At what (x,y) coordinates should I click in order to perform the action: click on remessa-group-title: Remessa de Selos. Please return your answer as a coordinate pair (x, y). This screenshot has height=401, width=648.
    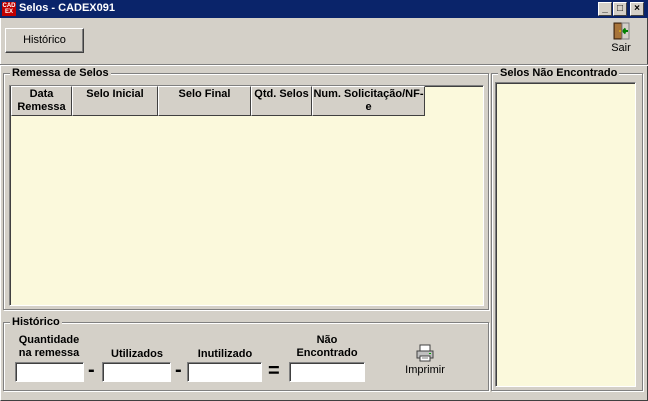
    Looking at the image, I should click on (60, 73).